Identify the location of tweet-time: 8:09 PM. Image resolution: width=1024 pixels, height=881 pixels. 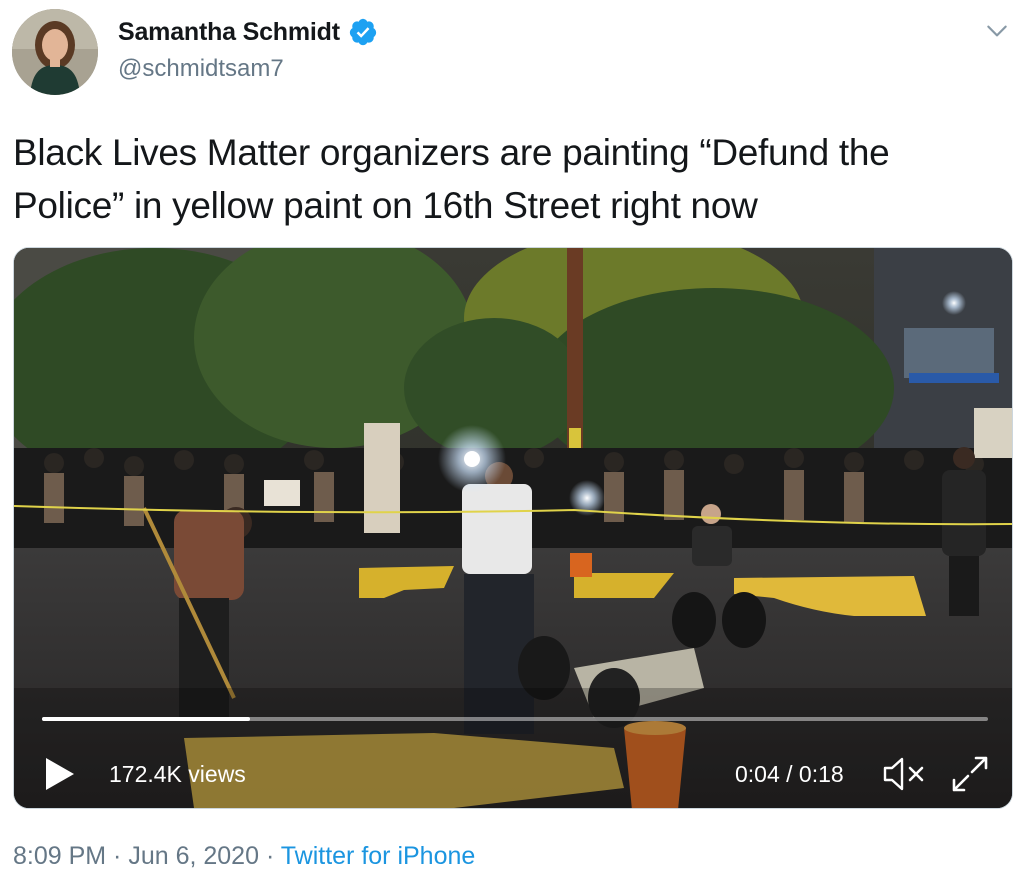
(59, 856).